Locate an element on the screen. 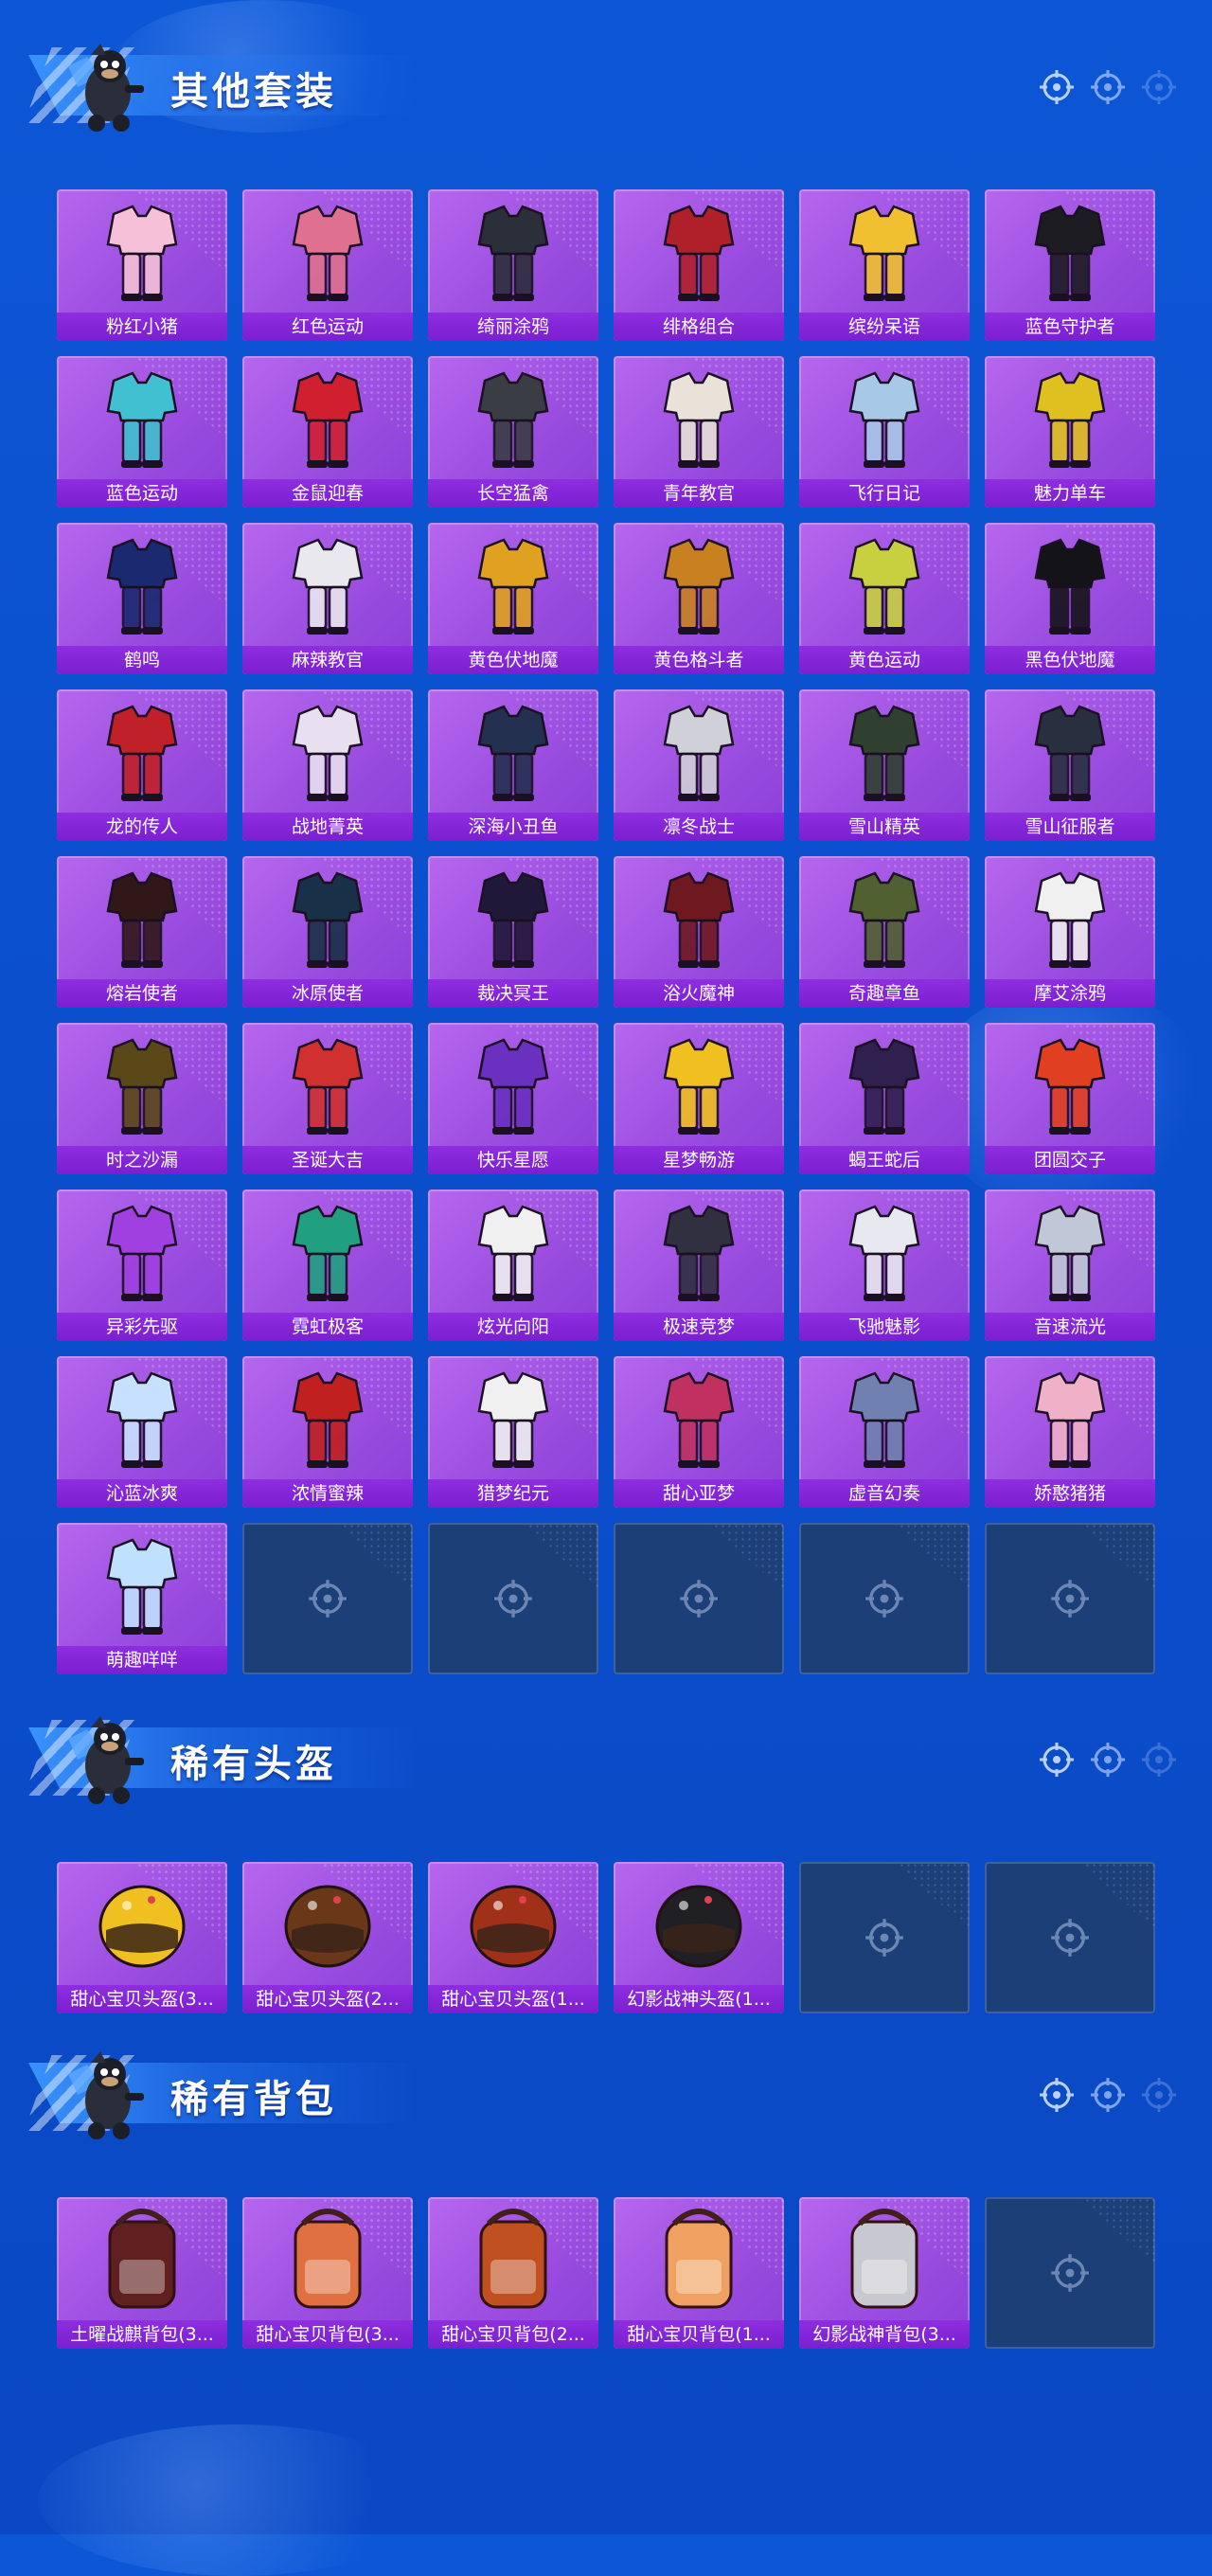  item-name: 鹤鸣 is located at coordinates (142, 660).